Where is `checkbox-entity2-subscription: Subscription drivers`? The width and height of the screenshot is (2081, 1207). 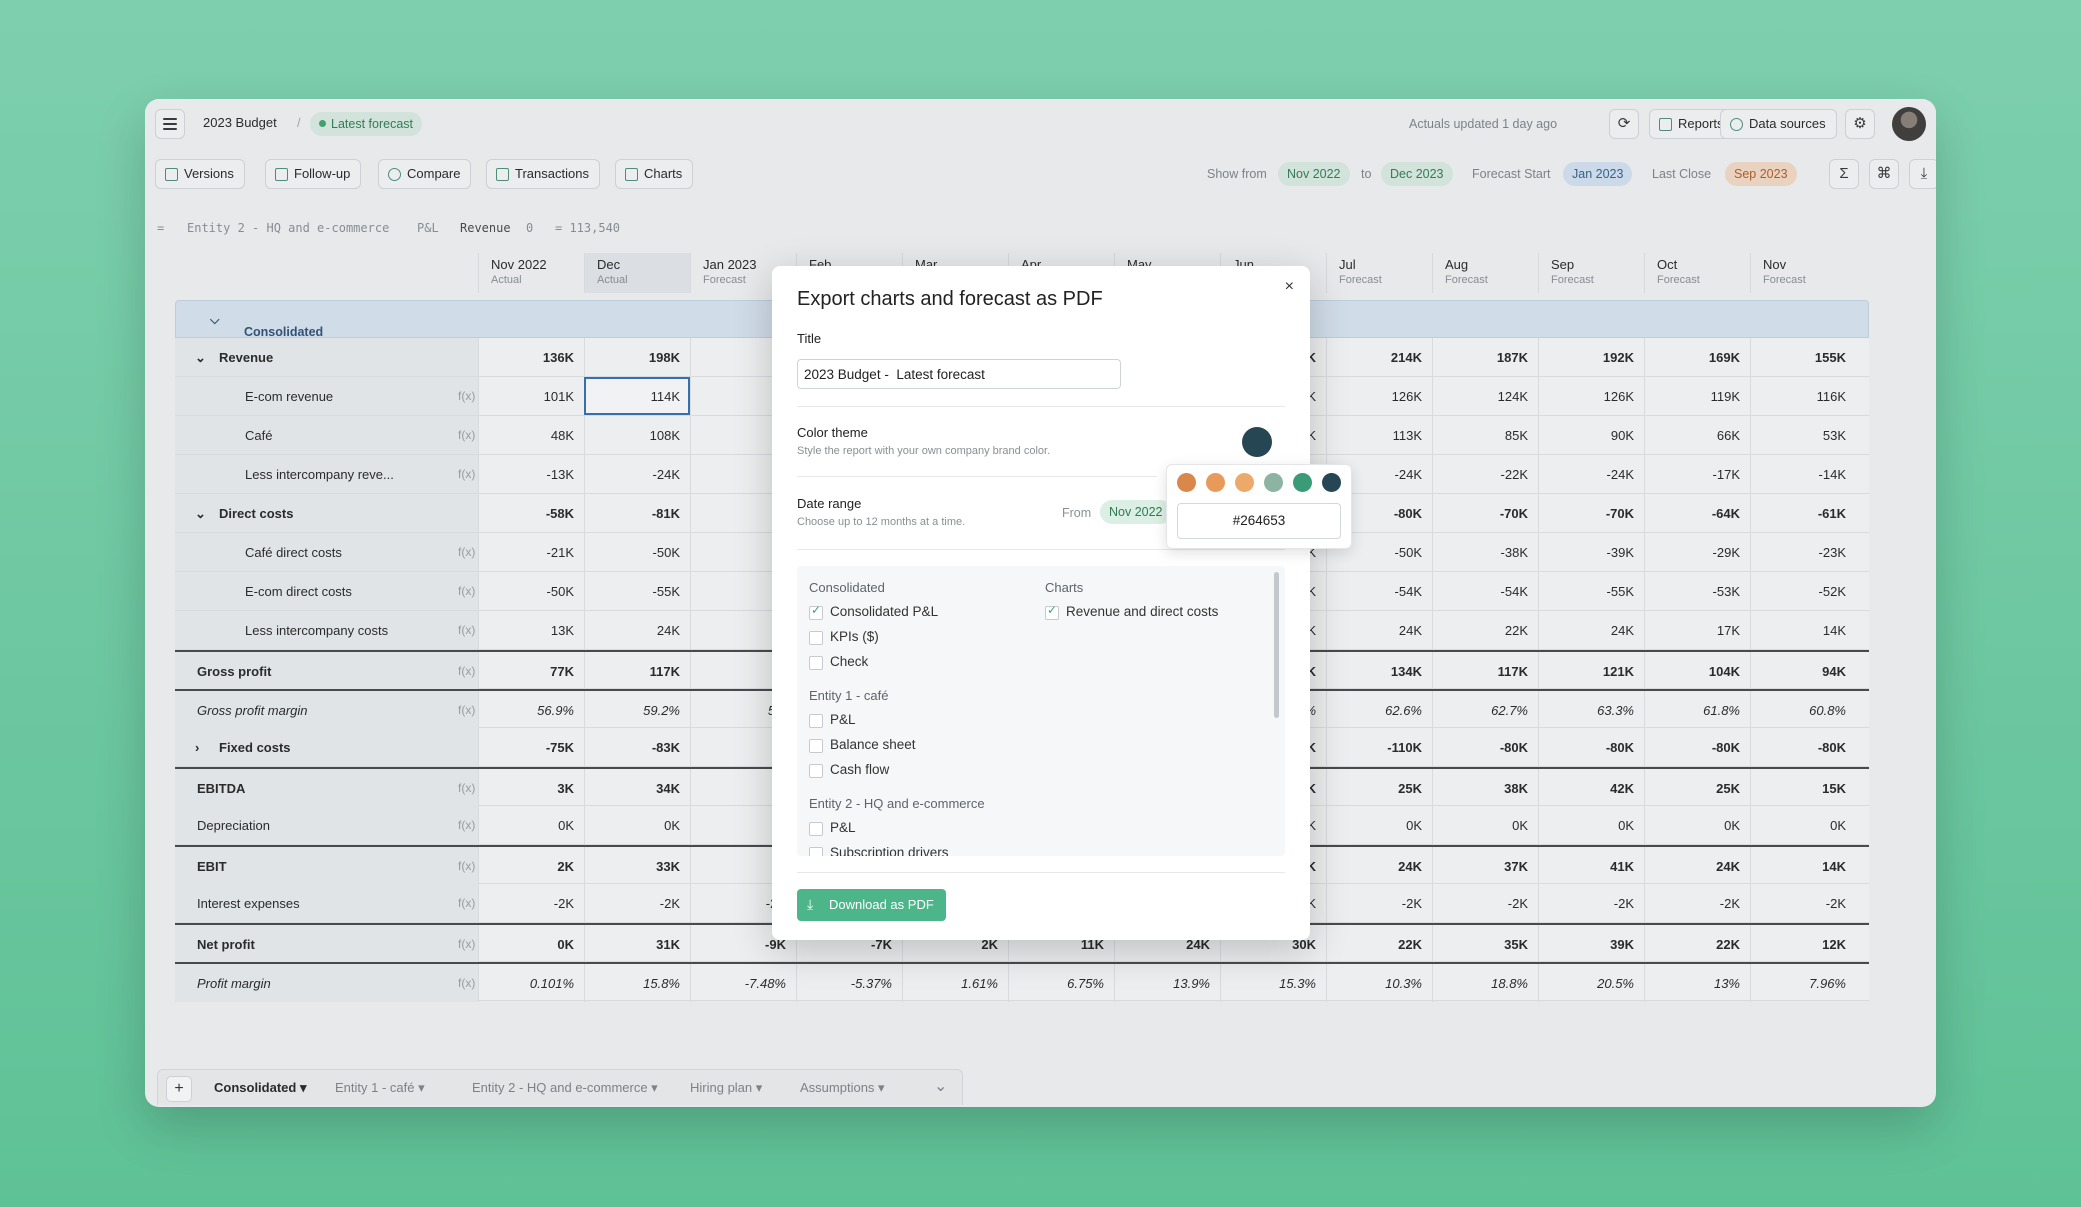 checkbox-entity2-subscription: Subscription drivers is located at coordinates (879, 850).